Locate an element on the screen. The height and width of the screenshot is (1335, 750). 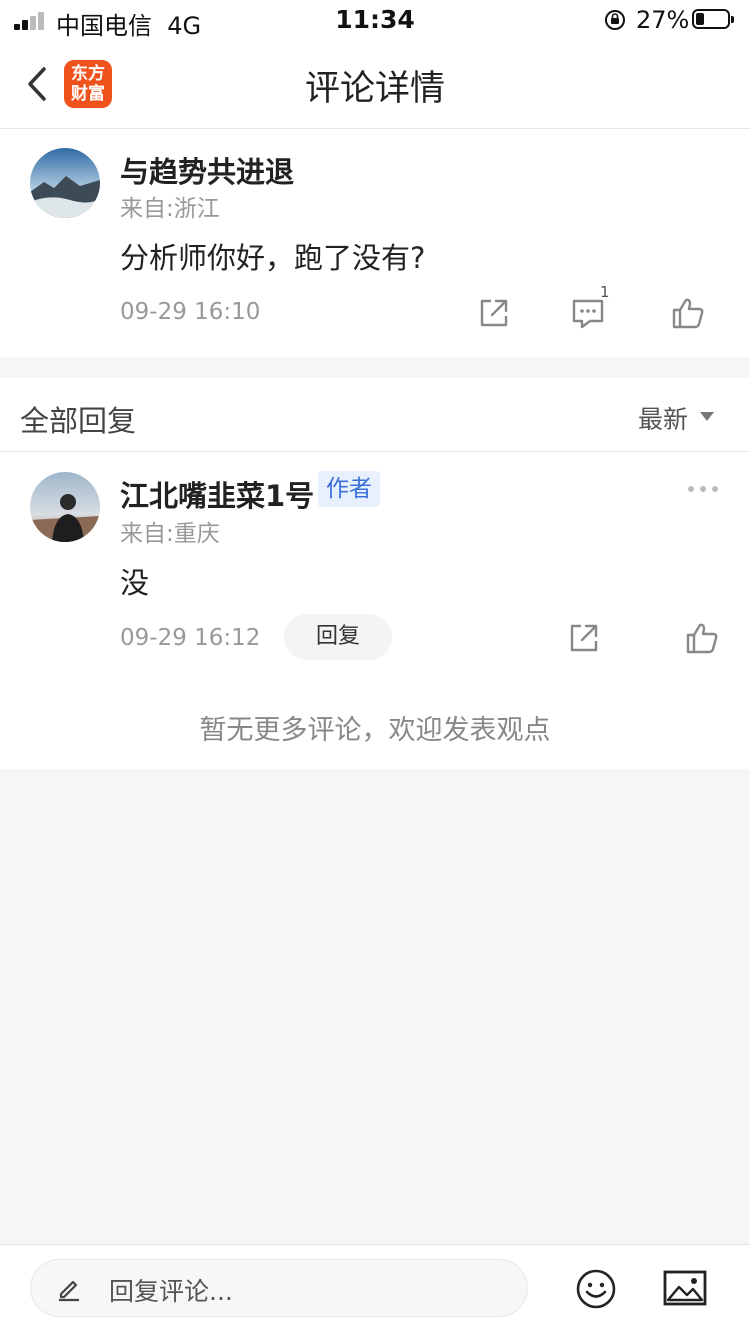
more-options-icon is located at coordinates (703, 489).